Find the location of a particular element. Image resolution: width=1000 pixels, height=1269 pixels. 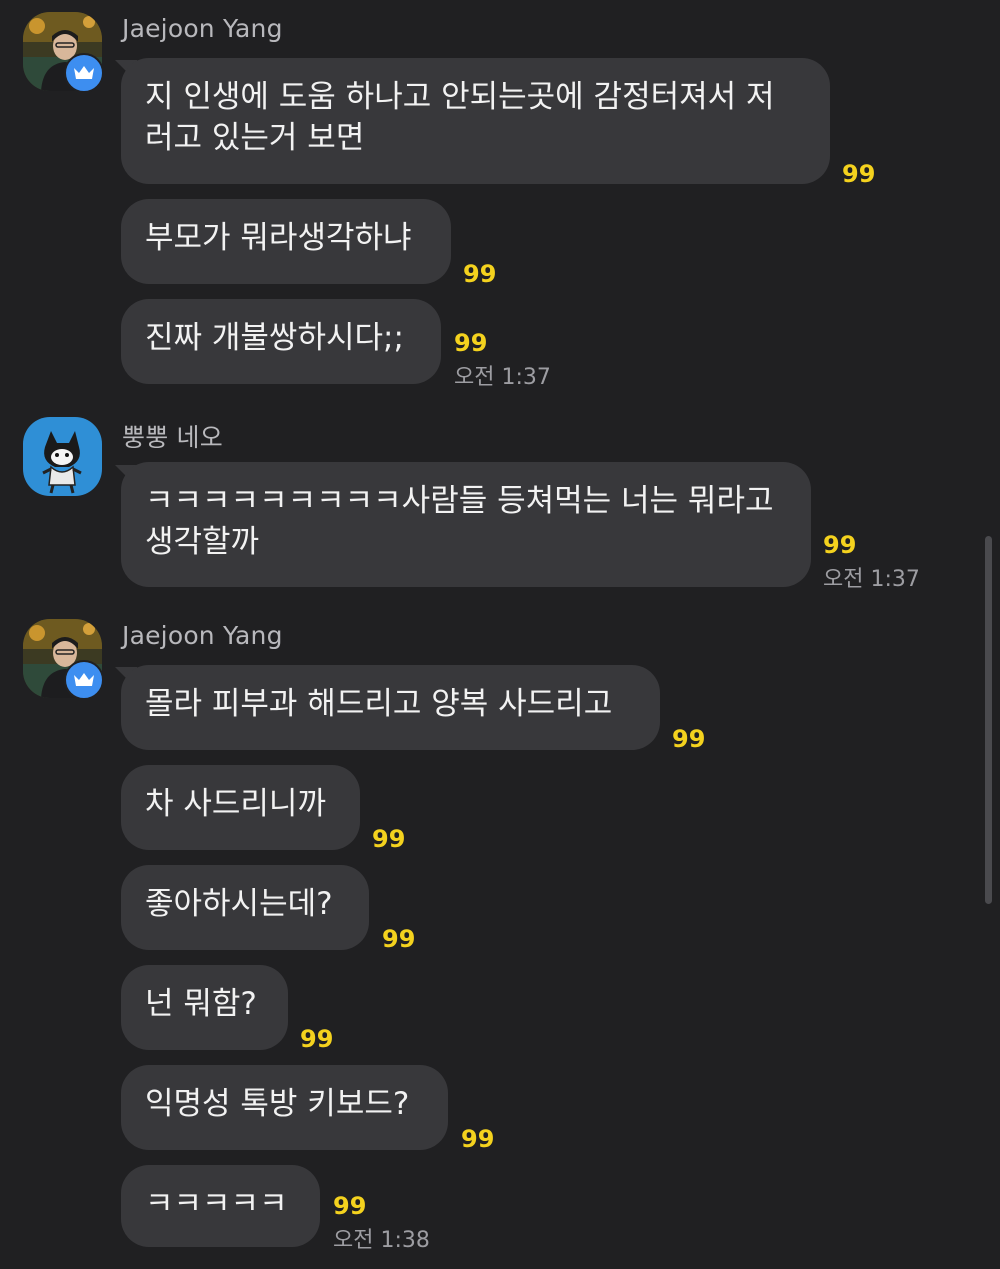

message-bubble: ㅋㅋㅋㅋㅋㅋㅋㅋㅋ사람들 등쳐먹는 너는 뭐라고 생각할까 is located at coordinates (466, 524).